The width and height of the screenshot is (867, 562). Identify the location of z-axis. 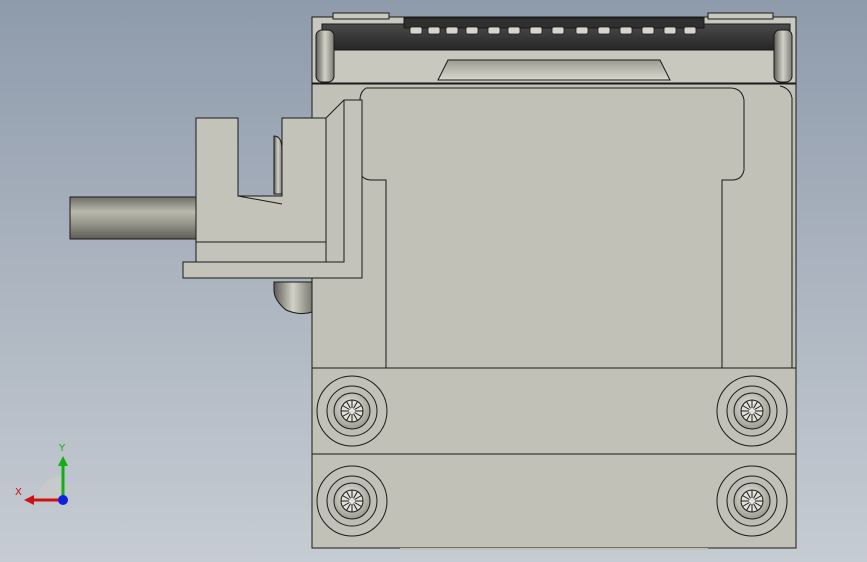
(63, 500).